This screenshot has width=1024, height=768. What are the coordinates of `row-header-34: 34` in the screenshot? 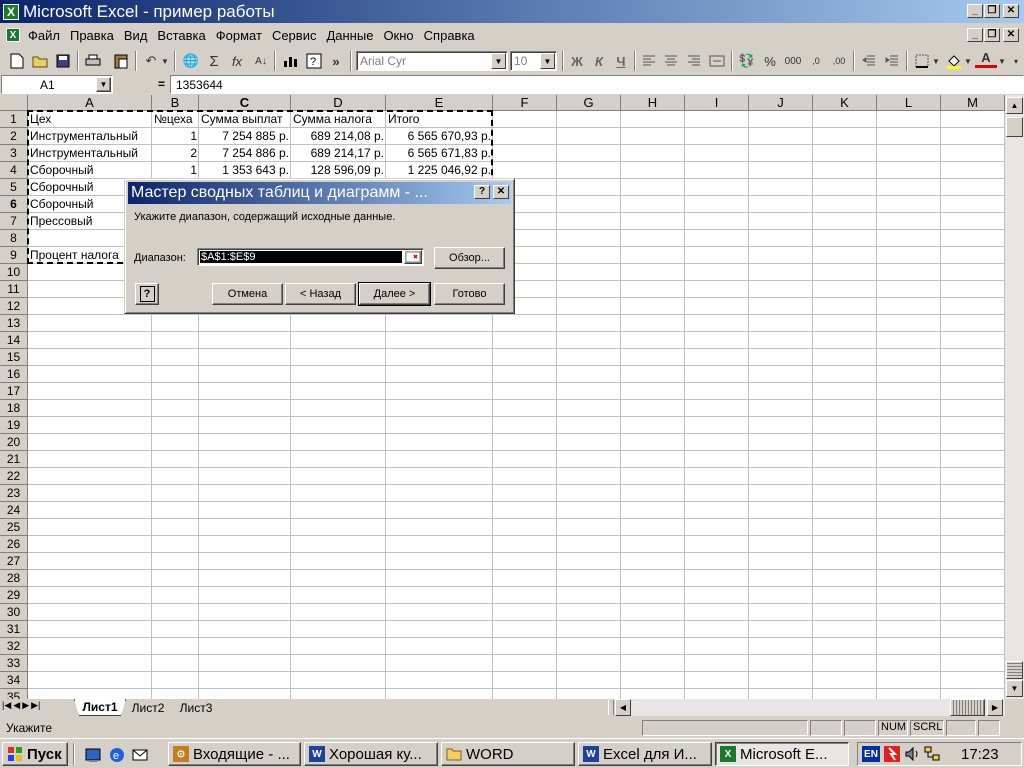 It's located at (14, 680).